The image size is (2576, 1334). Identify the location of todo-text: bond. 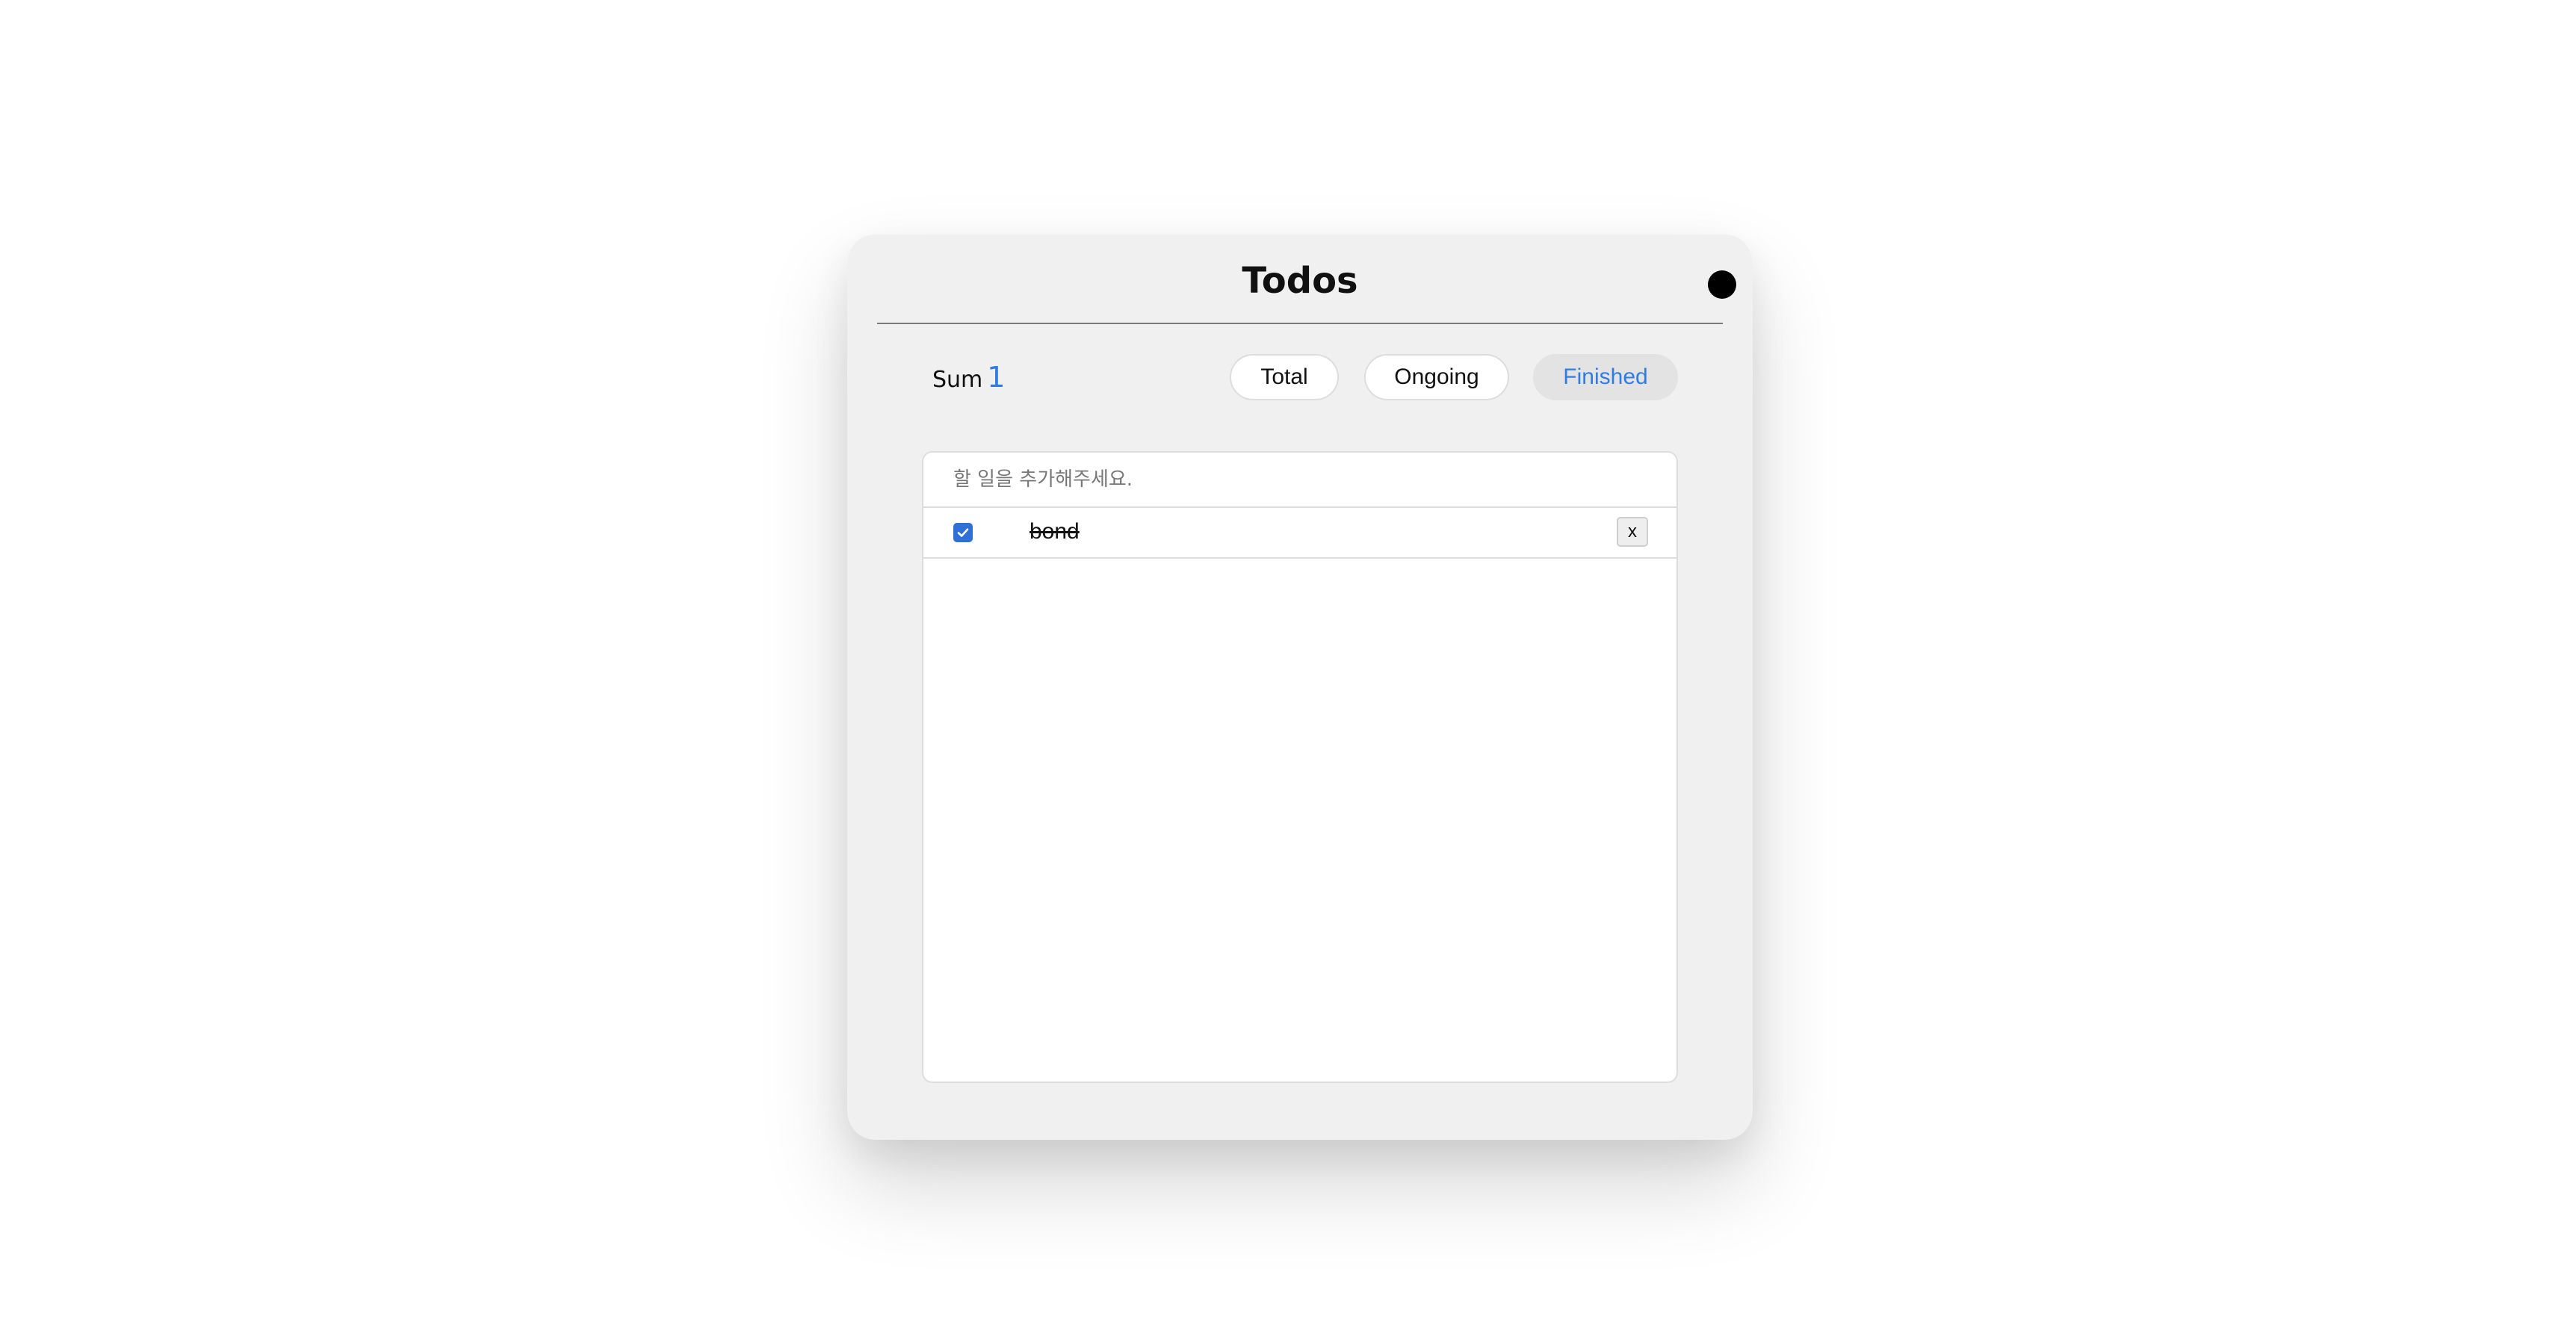
(1055, 531).